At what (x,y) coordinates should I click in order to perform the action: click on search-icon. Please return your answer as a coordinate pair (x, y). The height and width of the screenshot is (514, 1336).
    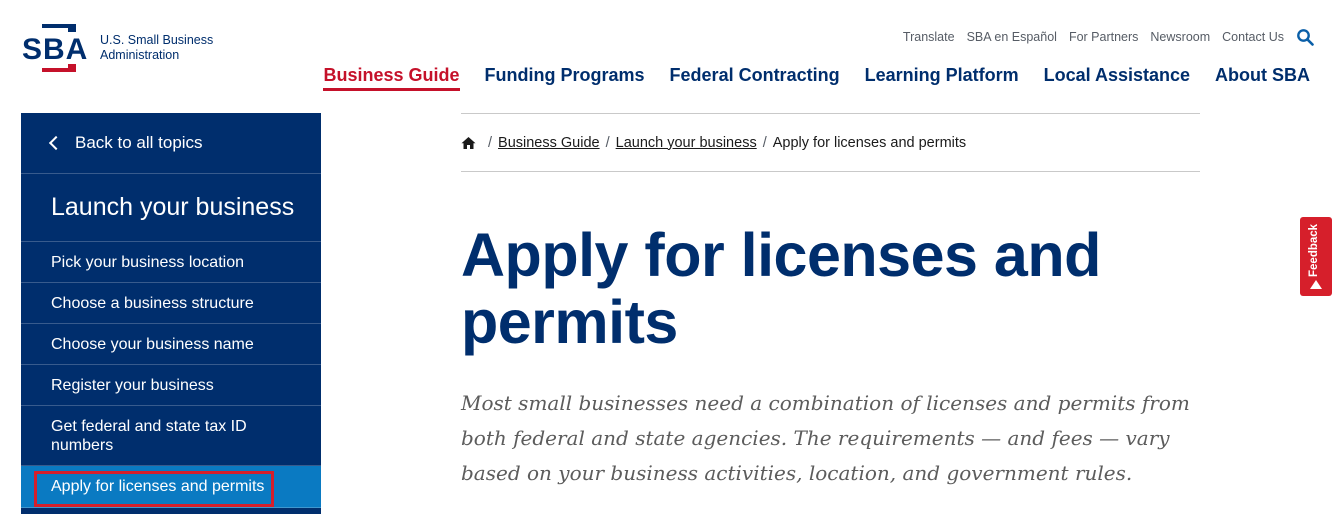
    Looking at the image, I should click on (1305, 37).